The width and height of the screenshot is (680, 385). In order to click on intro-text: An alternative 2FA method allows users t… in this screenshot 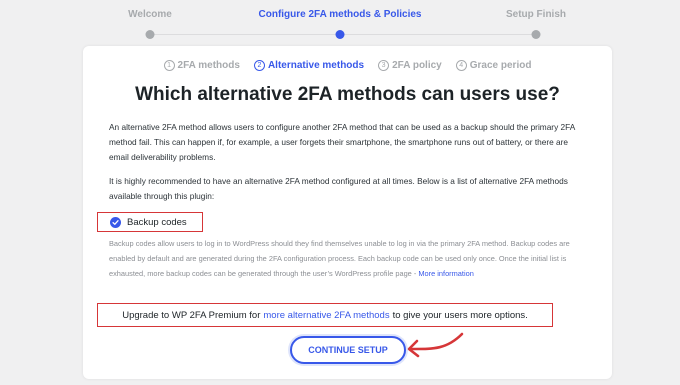, I will do `click(342, 142)`.